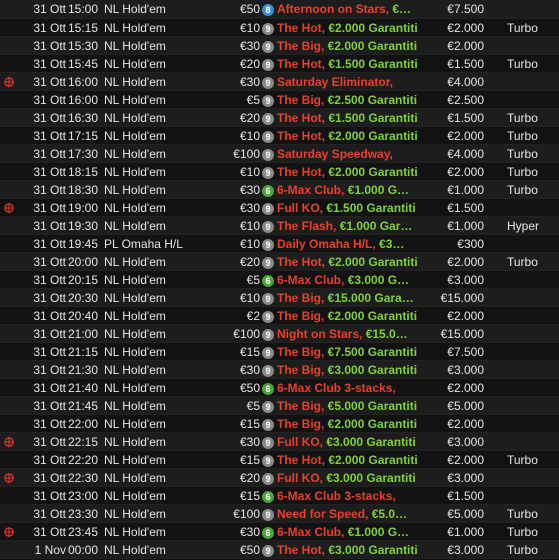 Image resolution: width=559 pixels, height=560 pixels. What do you see at coordinates (83, 514) in the screenshot?
I see `time-cell: 23:30` at bounding box center [83, 514].